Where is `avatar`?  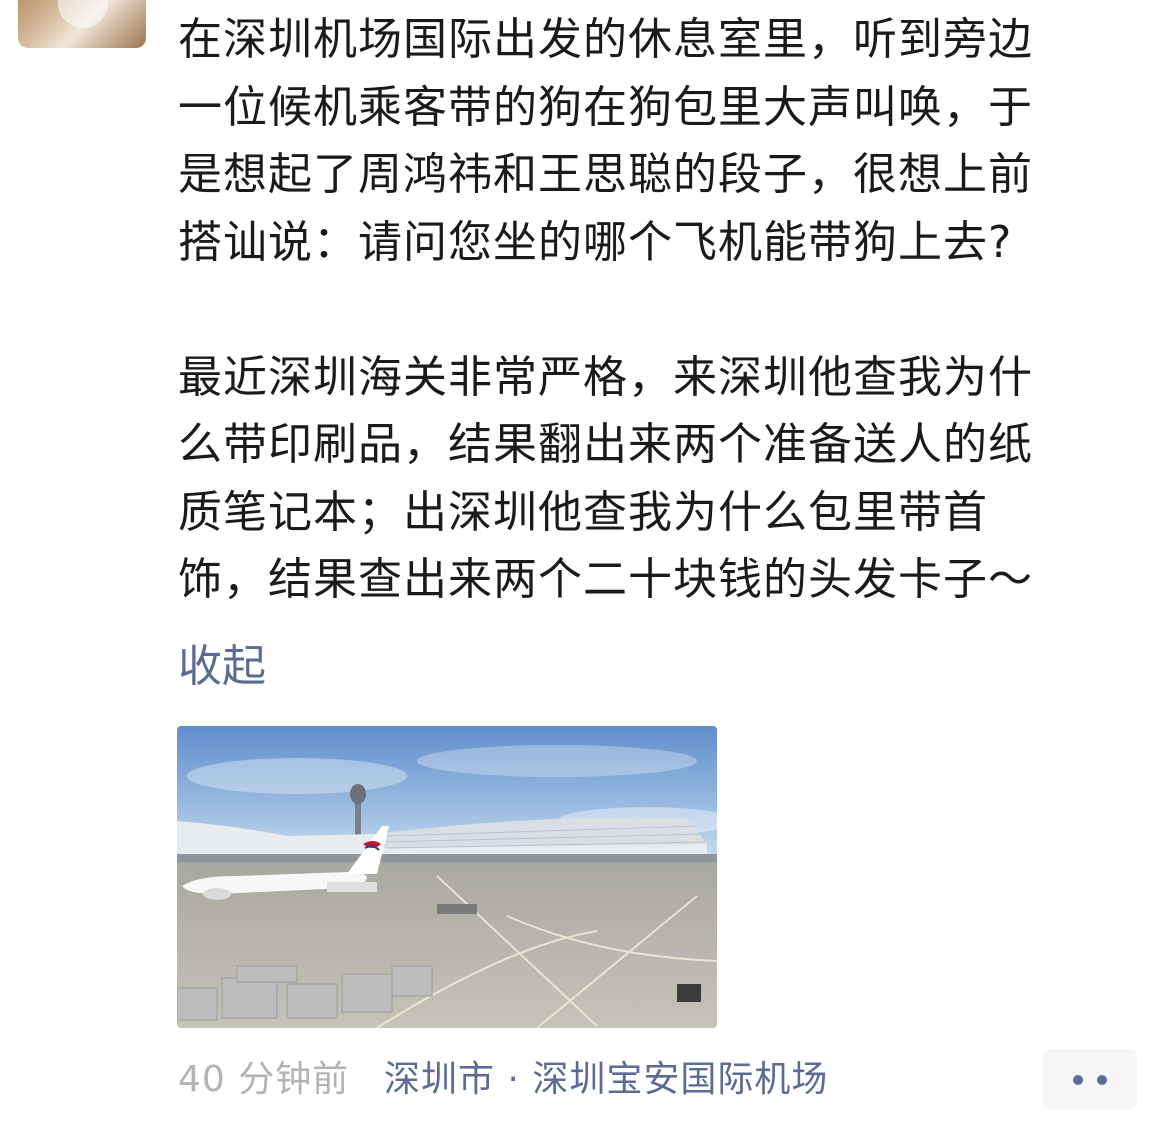
avatar is located at coordinates (82, 24).